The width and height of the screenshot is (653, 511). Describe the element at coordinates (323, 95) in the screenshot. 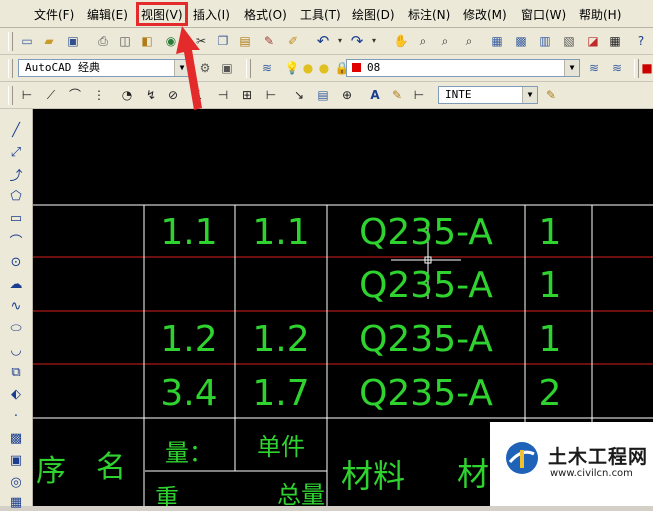

I see `tolerance-icon: ▤` at that location.